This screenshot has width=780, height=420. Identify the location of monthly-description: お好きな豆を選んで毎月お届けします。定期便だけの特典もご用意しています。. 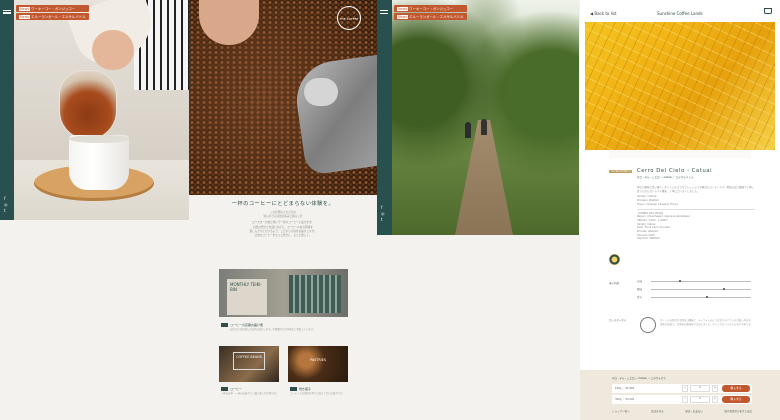
(273, 329).